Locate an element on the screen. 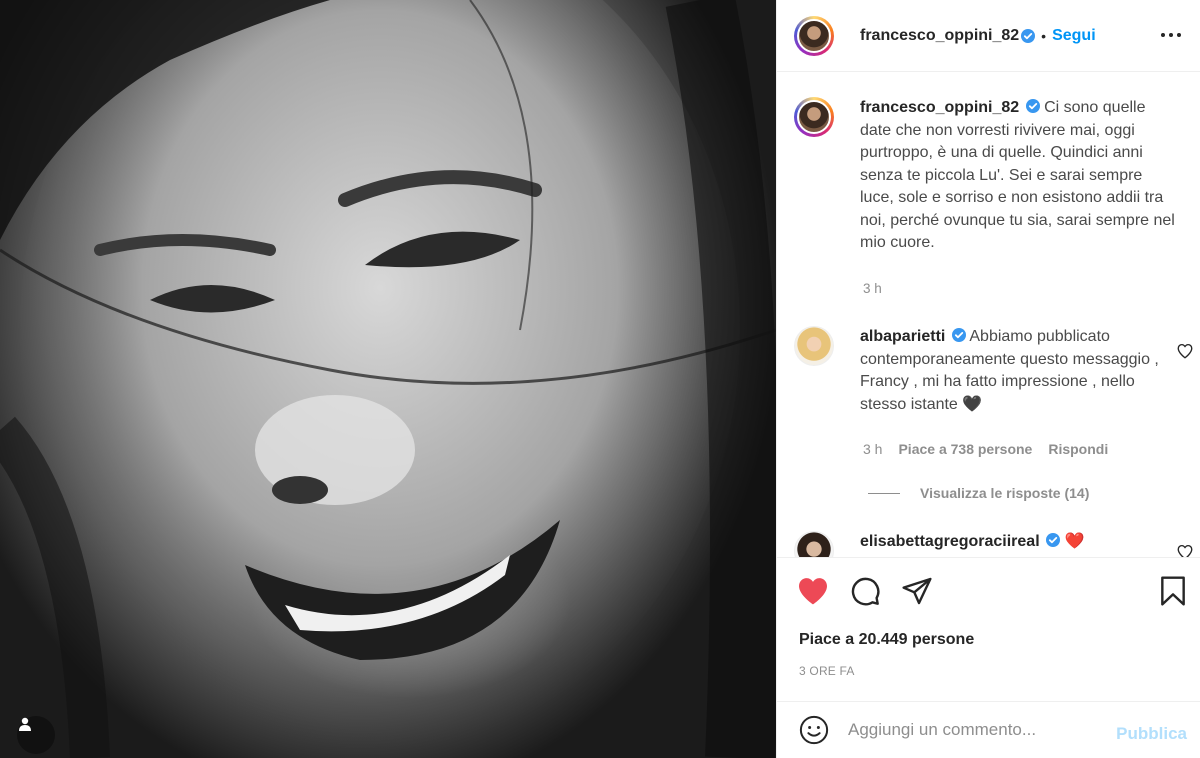 The width and height of the screenshot is (1200, 758). comment-button is located at coordinates (865, 591).